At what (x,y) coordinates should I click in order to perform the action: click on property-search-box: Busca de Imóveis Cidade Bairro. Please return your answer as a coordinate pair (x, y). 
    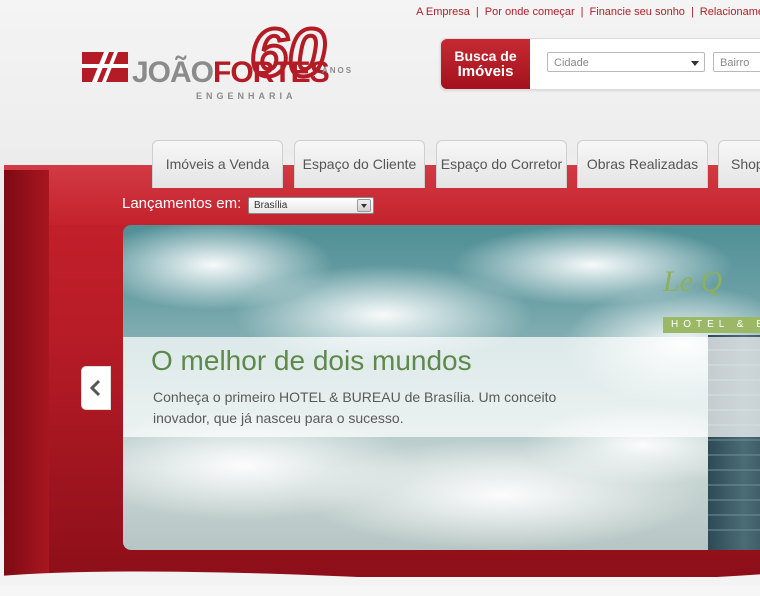
    Looking at the image, I should click on (600, 64).